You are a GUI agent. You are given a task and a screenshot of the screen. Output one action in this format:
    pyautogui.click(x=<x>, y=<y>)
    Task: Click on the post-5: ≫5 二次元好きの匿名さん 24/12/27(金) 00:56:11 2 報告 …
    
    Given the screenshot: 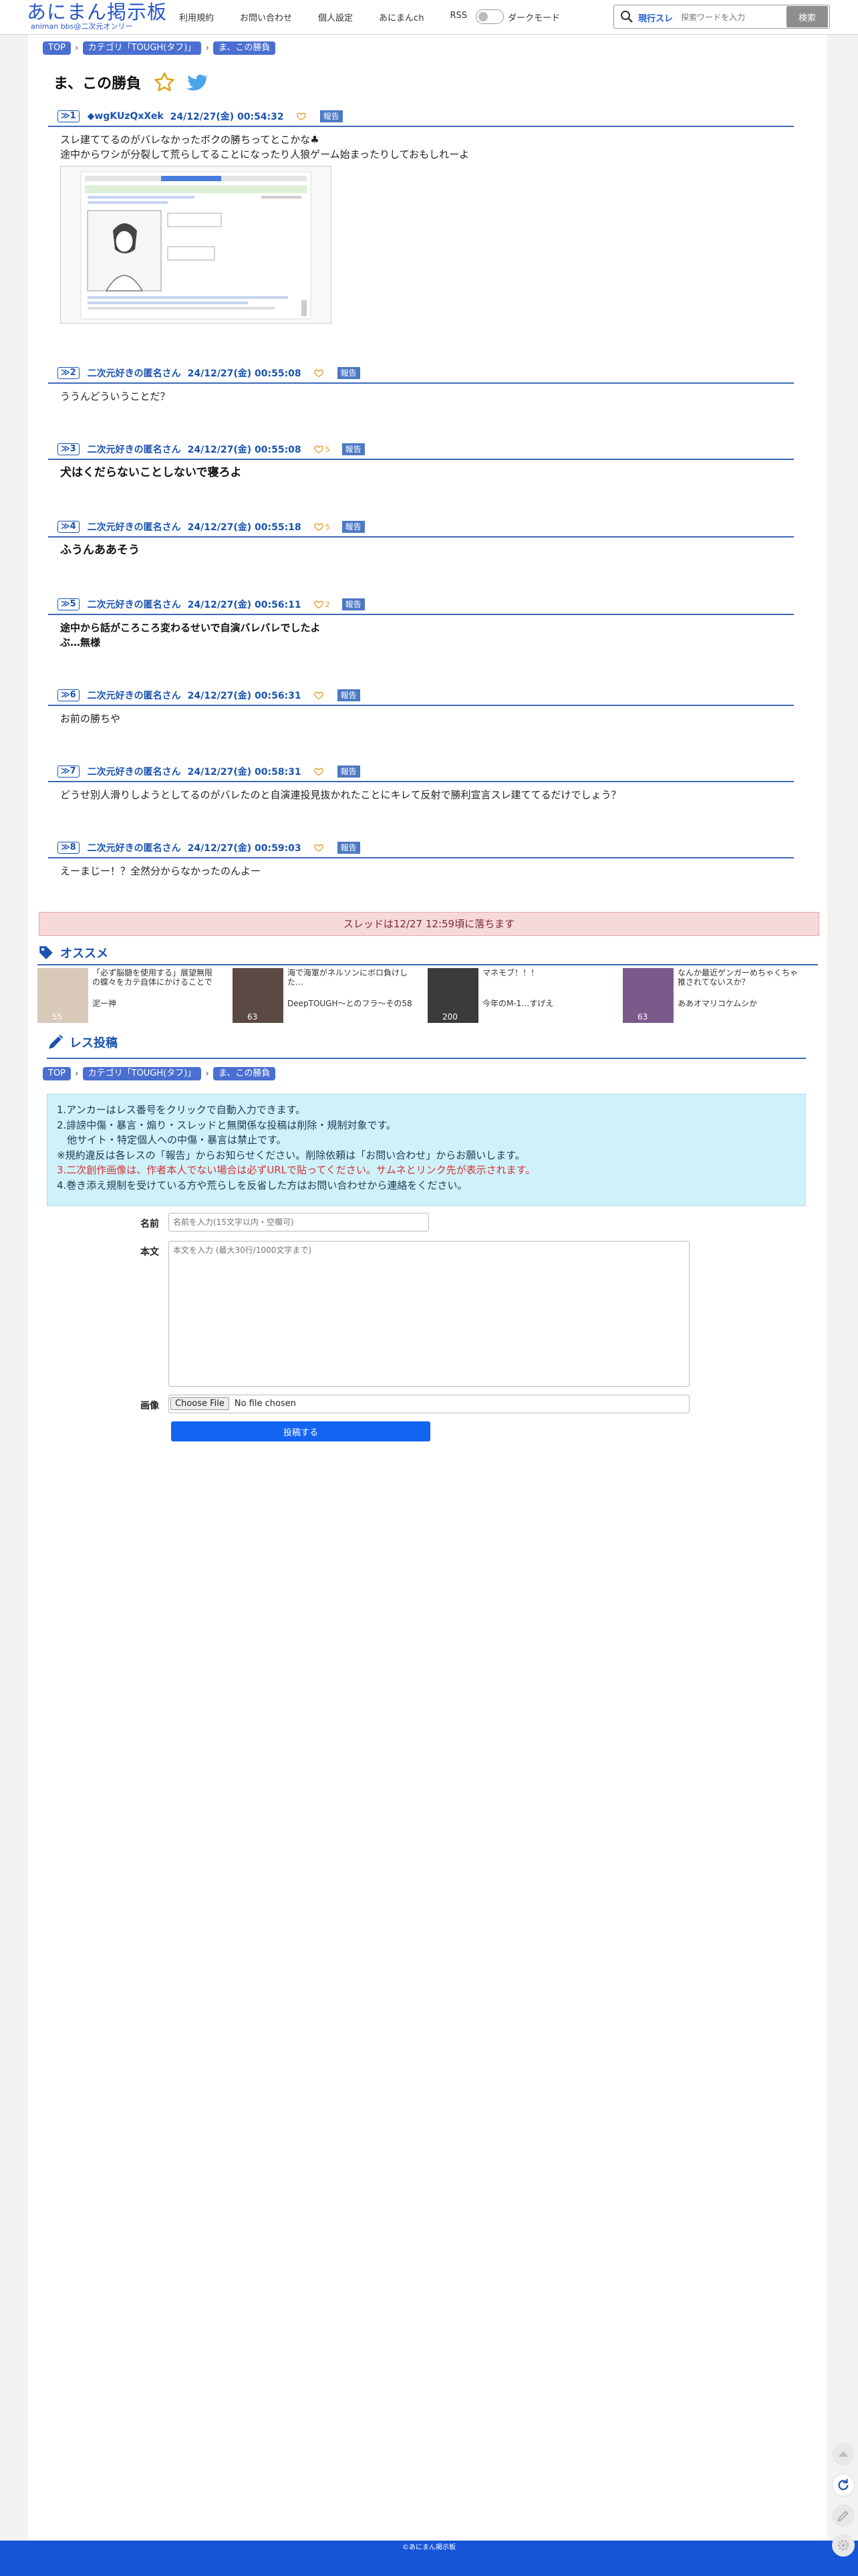 What is the action you would take?
    pyautogui.click(x=421, y=624)
    